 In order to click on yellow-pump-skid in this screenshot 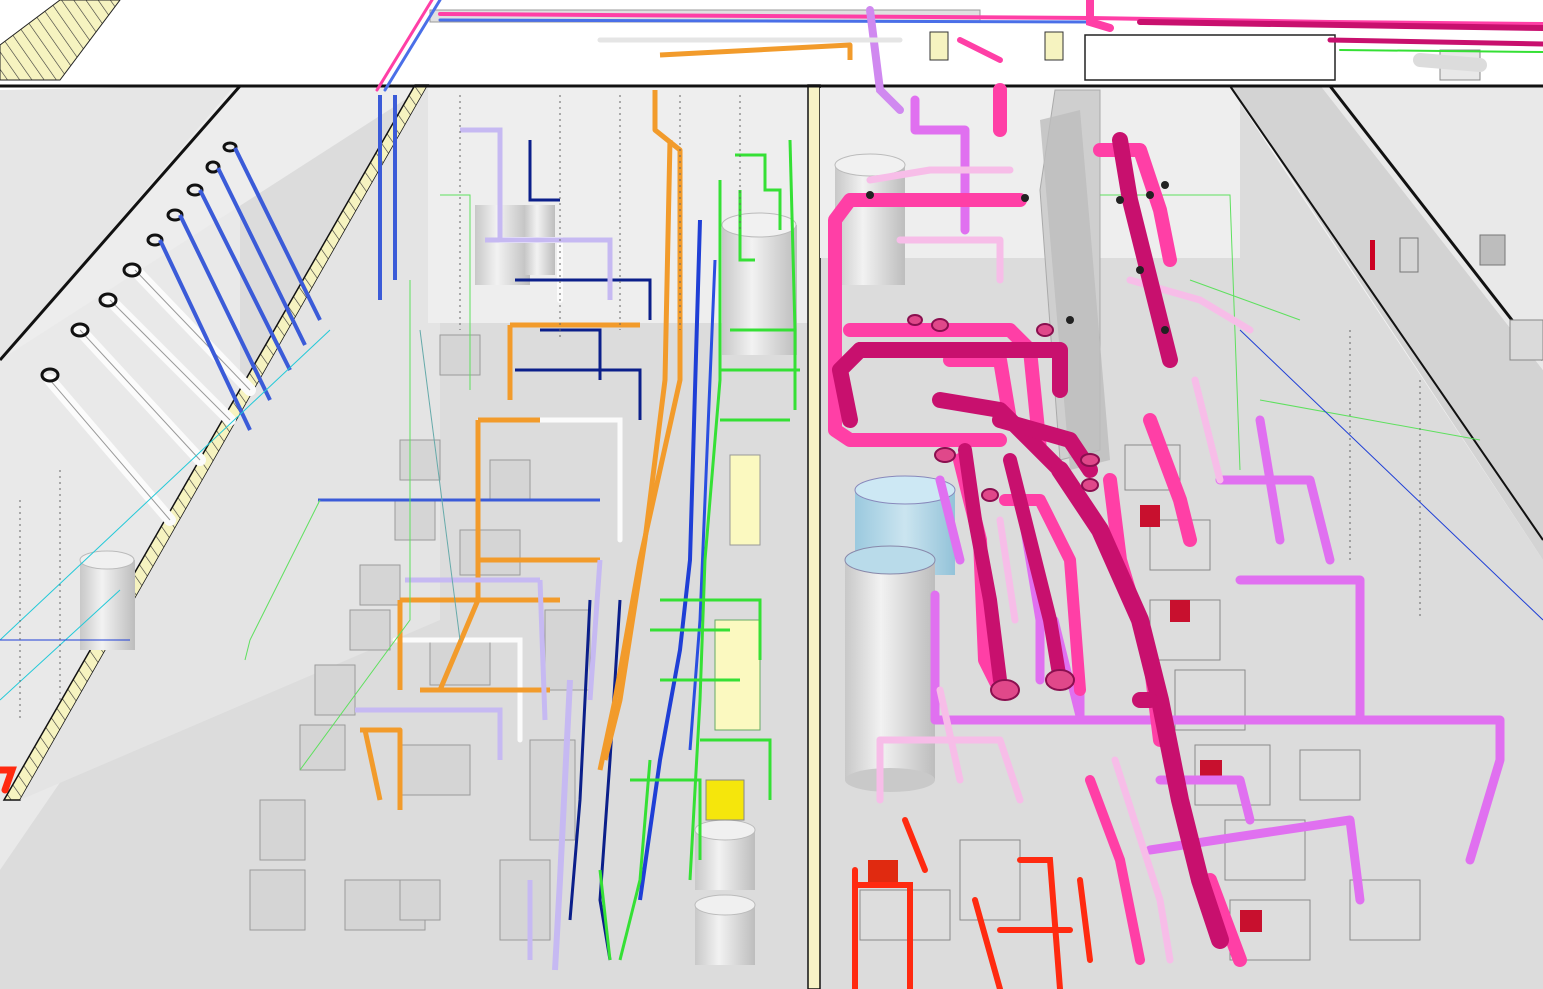, I will do `click(725, 800)`.